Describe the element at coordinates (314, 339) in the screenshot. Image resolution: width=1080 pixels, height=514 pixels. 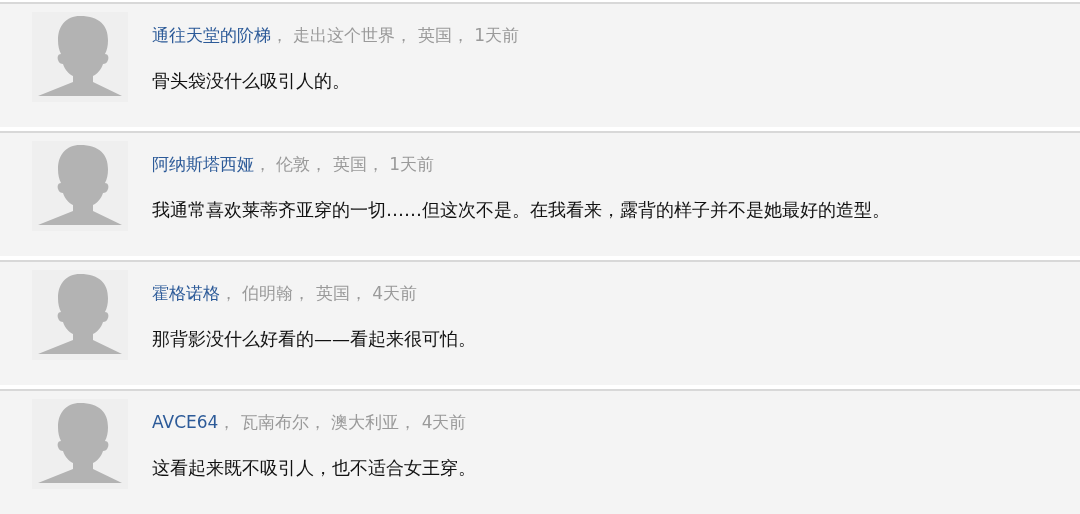
I see `comment-text: 那背影没什么好看的——看起来很可怕。` at that location.